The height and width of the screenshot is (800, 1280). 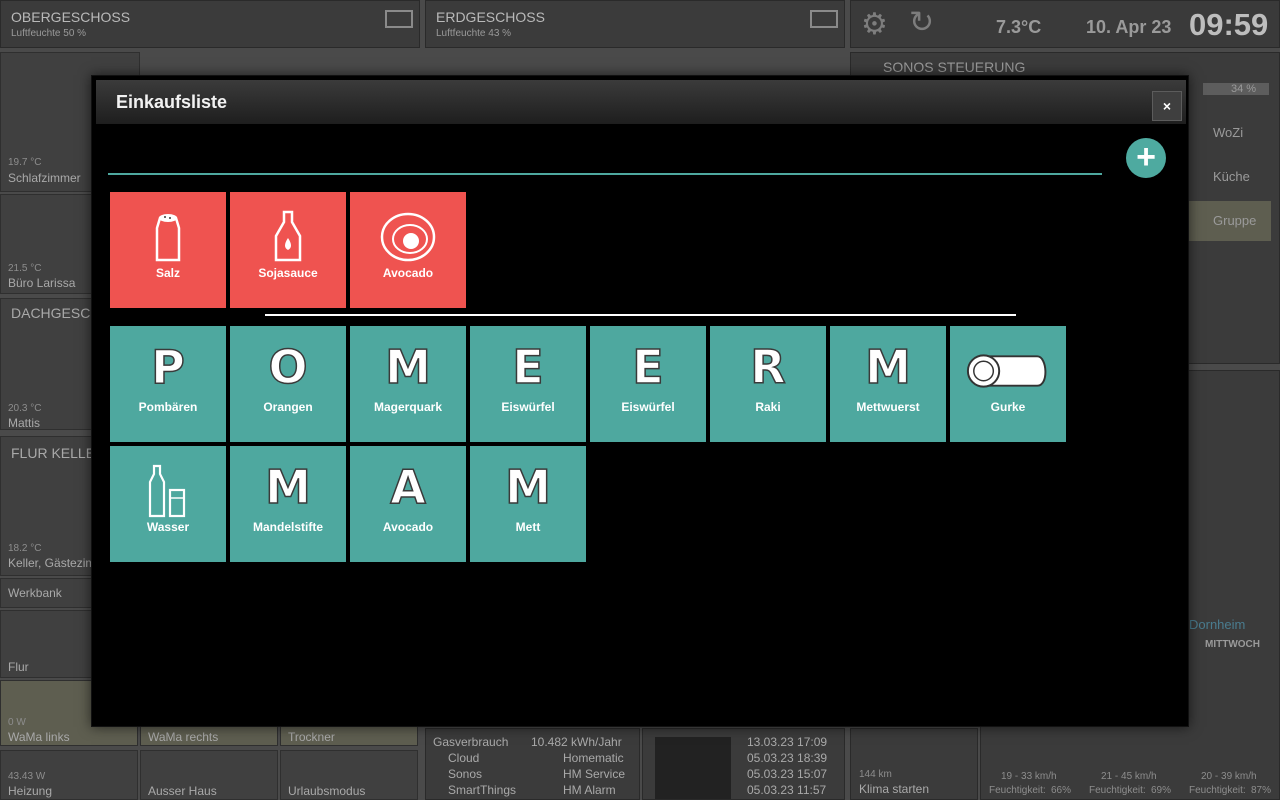 What do you see at coordinates (1008, 384) in the screenshot?
I see `inactive-item-gurke: Gurke` at bounding box center [1008, 384].